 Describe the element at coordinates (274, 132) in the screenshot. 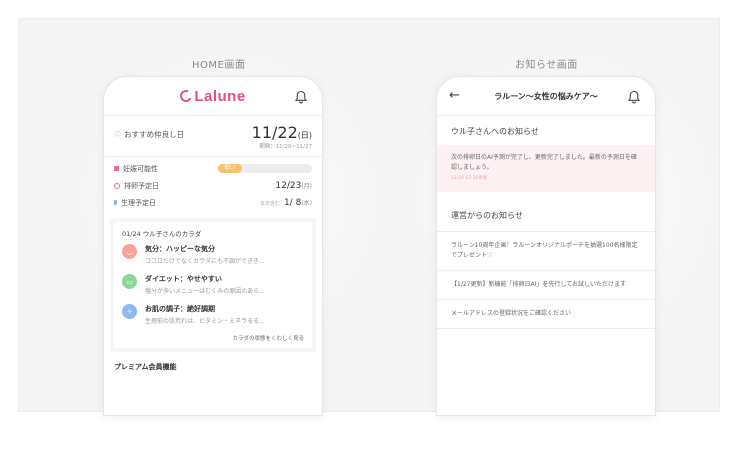

I see `recommended-date: 11/22` at that location.